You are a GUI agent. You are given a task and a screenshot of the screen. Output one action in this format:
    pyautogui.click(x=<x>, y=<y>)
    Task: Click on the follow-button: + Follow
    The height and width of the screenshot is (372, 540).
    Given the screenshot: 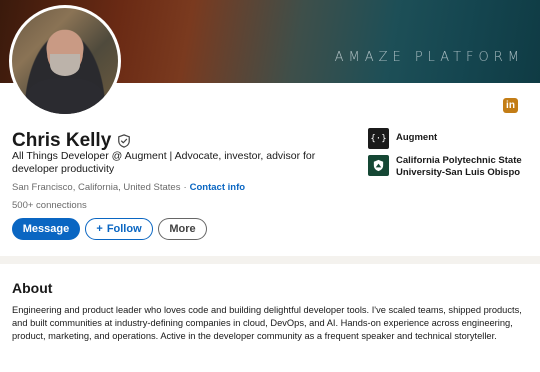 What is the action you would take?
    pyautogui.click(x=119, y=229)
    